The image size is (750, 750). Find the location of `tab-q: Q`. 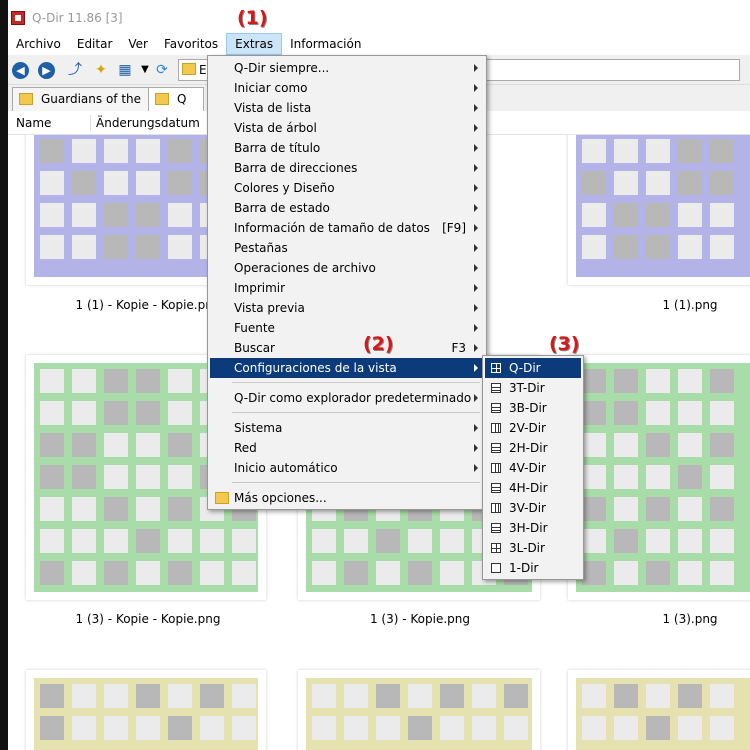

tab-q: Q is located at coordinates (176, 99).